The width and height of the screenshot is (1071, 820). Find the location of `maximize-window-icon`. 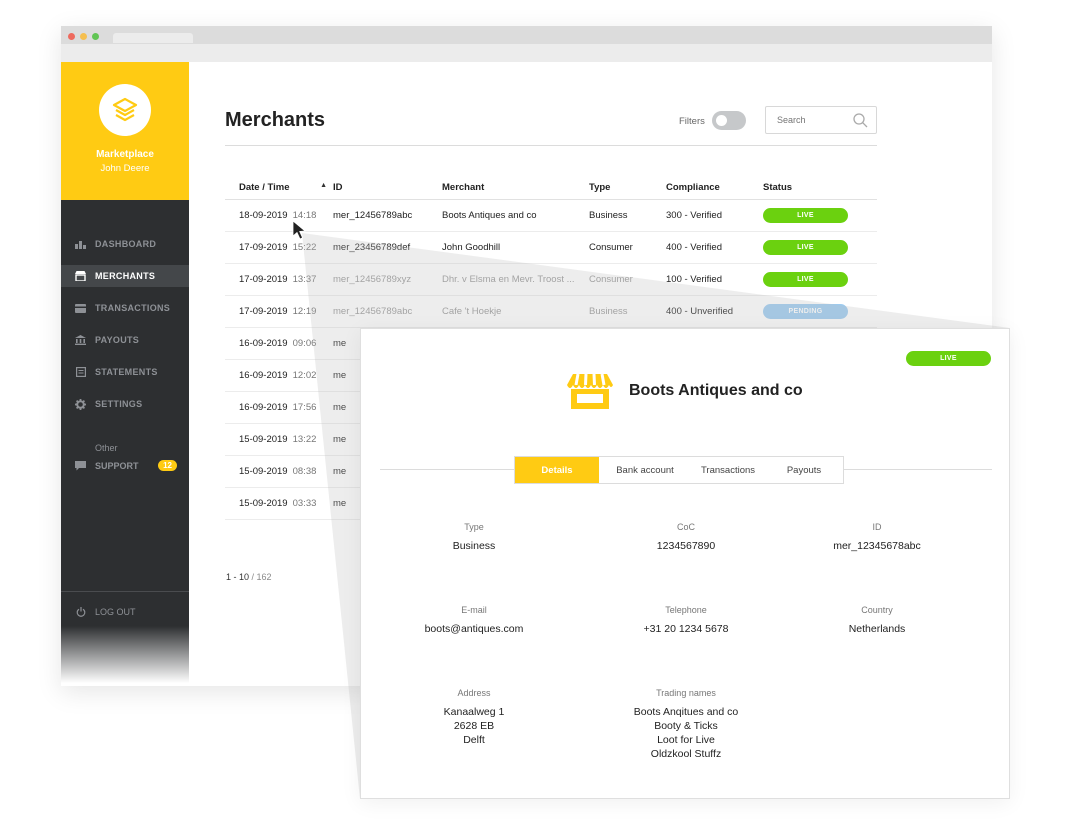

maximize-window-icon is located at coordinates (95, 36).